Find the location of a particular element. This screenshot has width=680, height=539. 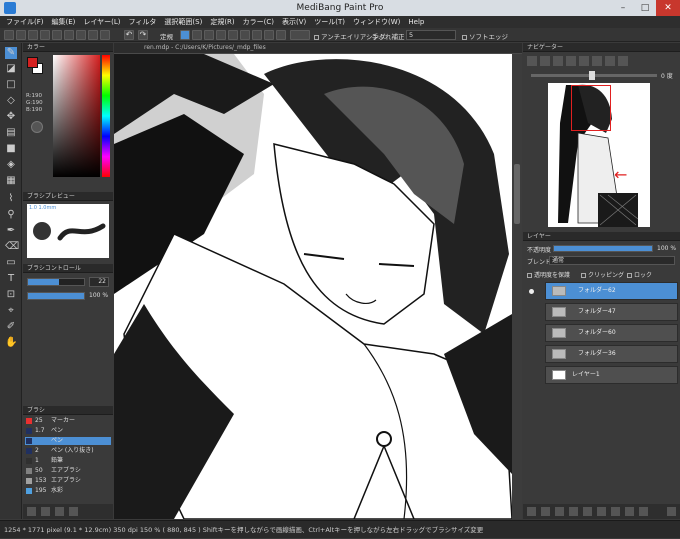

rotate-right-icon is located at coordinates (610, 61).